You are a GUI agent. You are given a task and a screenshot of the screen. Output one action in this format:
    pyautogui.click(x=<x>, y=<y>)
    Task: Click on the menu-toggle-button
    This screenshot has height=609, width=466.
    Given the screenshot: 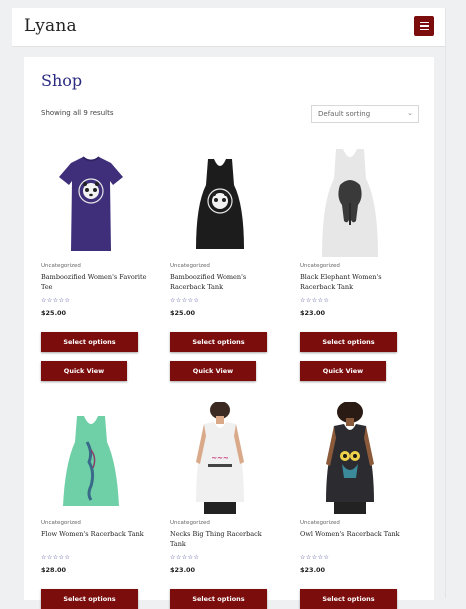 What is the action you would take?
    pyautogui.click(x=424, y=26)
    